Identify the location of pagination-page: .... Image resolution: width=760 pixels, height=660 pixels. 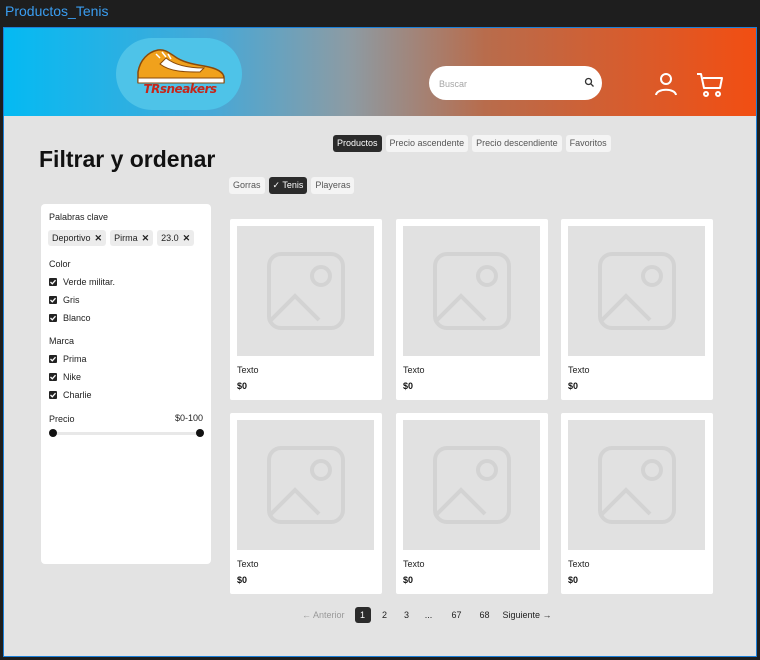
(428, 615).